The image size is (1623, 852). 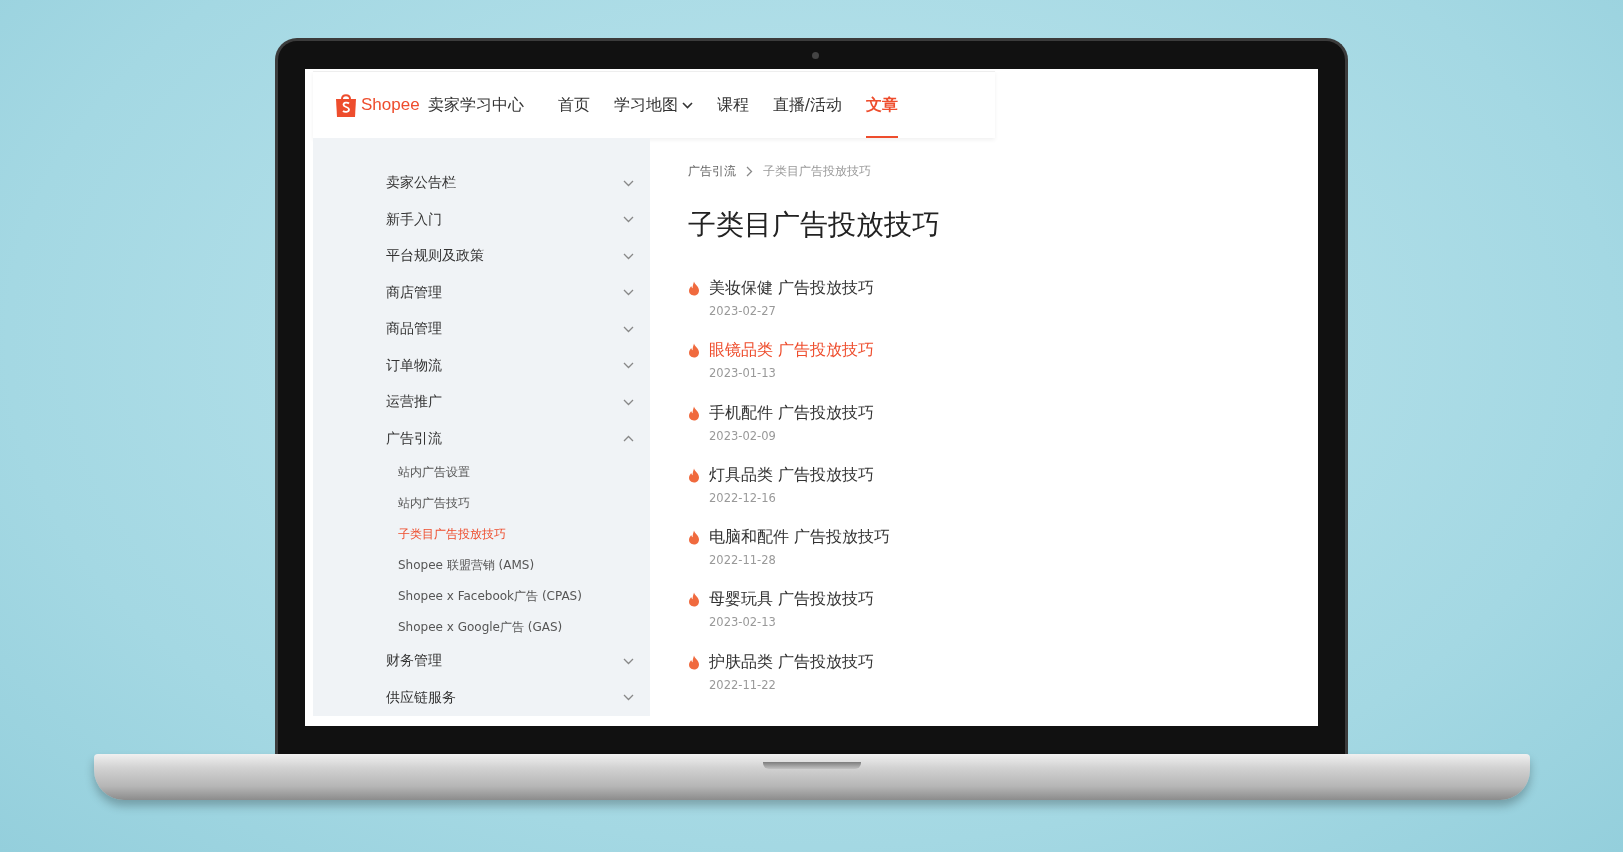 I want to click on nav-tab: 直播/活动, so click(x=807, y=105).